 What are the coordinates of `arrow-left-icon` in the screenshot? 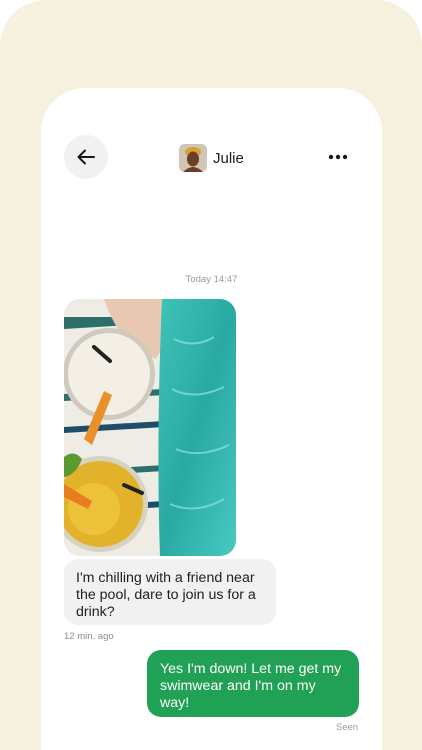 It's located at (86, 157).